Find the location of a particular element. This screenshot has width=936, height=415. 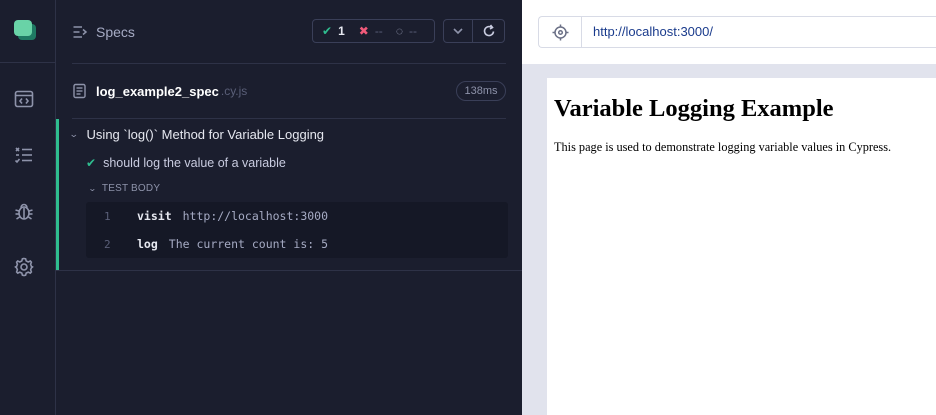

x-icon: ✖ is located at coordinates (363, 31).